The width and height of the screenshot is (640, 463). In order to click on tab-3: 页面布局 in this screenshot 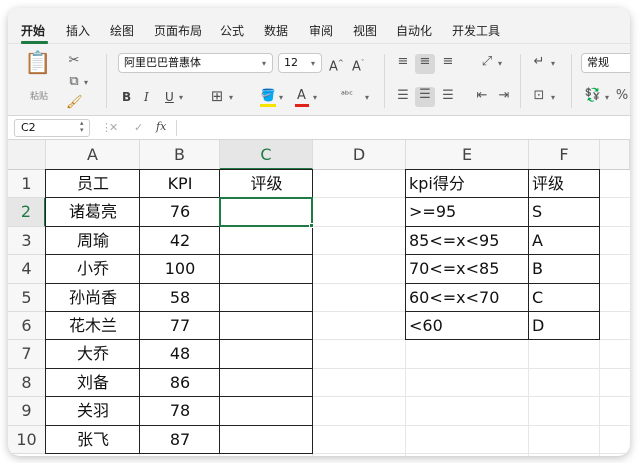, I will do `click(178, 30)`.